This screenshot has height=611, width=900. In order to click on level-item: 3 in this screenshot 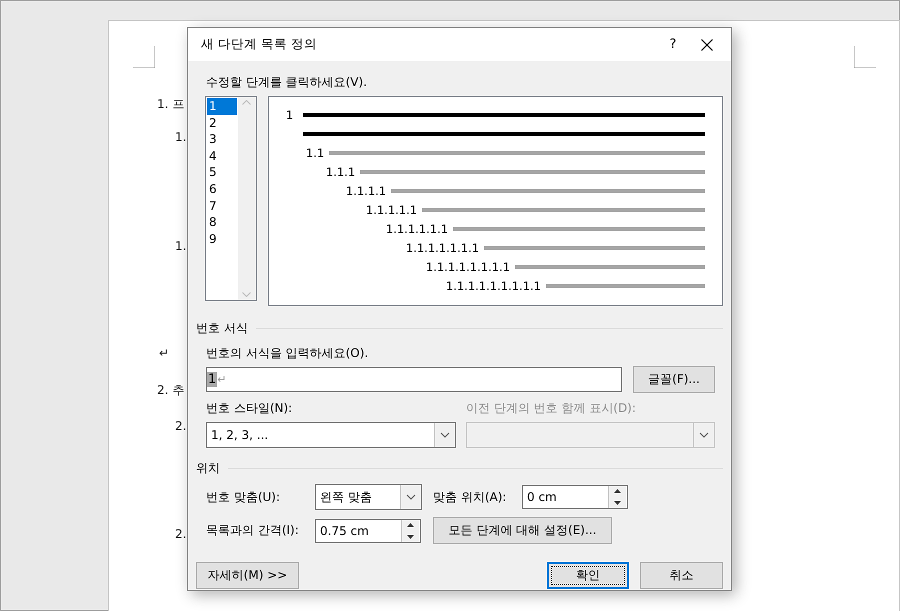, I will do `click(222, 139)`.